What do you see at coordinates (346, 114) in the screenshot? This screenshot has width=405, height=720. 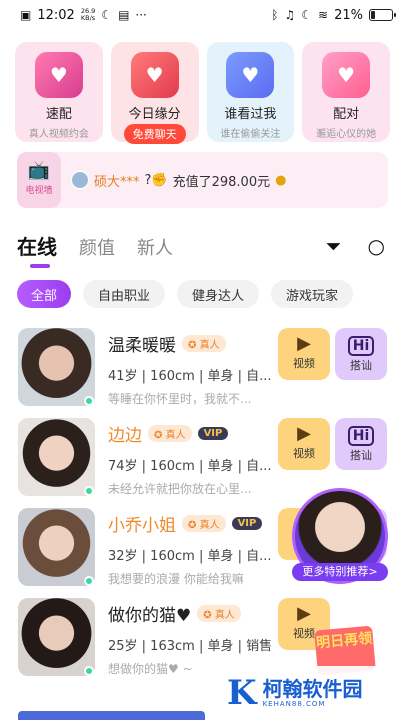 I see `card-title: 配对` at bounding box center [346, 114].